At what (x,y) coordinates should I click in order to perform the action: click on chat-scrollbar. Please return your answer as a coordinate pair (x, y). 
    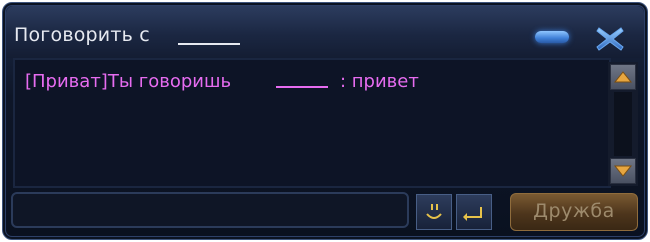
    Looking at the image, I should click on (623, 124).